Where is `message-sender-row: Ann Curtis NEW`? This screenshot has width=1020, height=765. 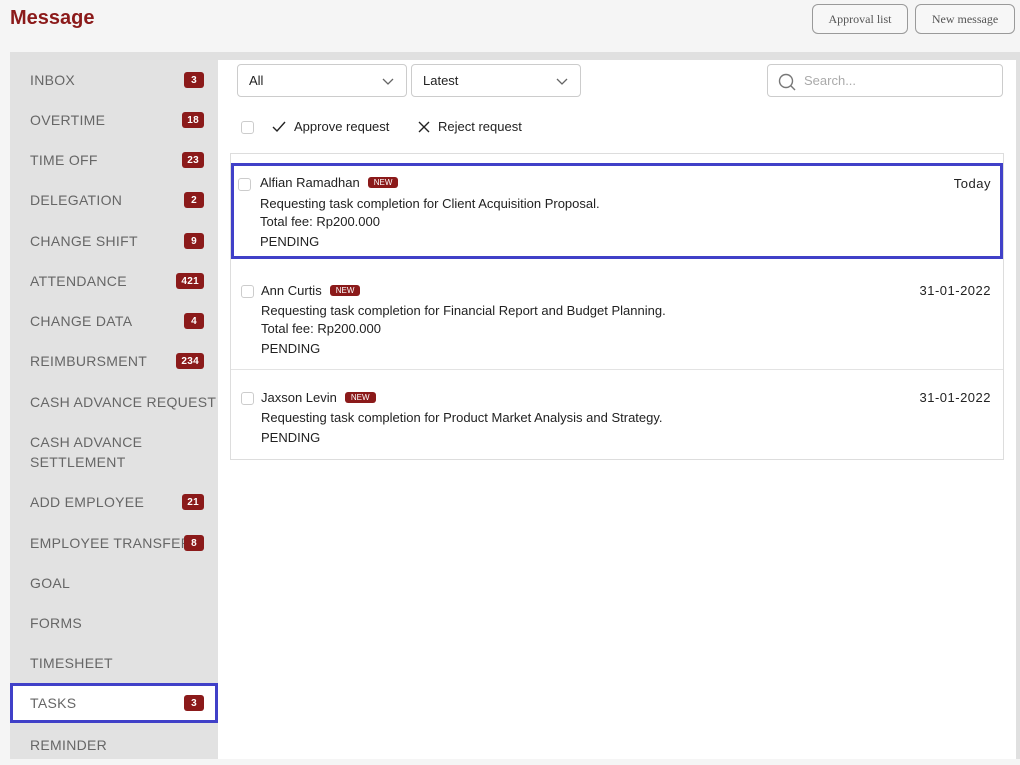 message-sender-row: Ann Curtis NEW is located at coordinates (311, 290).